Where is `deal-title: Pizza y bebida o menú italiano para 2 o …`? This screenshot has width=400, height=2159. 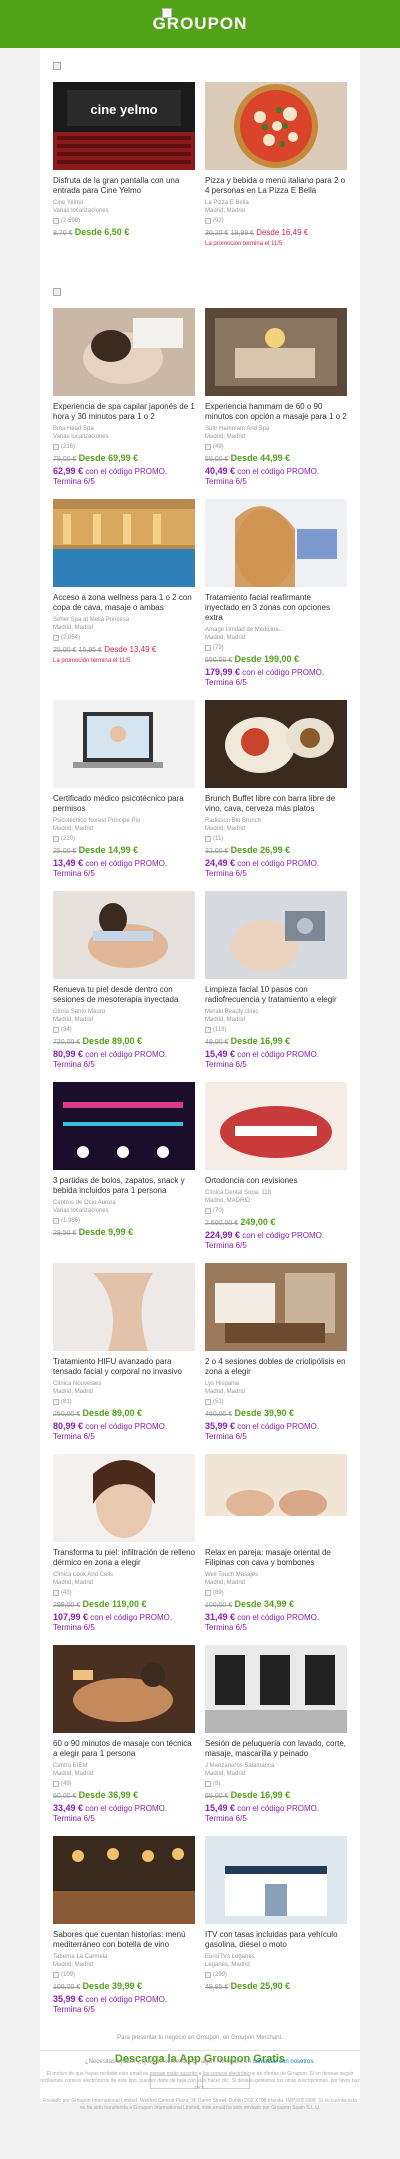 deal-title: Pizza y bebida o menú italiano para 2 o … is located at coordinates (276, 186).